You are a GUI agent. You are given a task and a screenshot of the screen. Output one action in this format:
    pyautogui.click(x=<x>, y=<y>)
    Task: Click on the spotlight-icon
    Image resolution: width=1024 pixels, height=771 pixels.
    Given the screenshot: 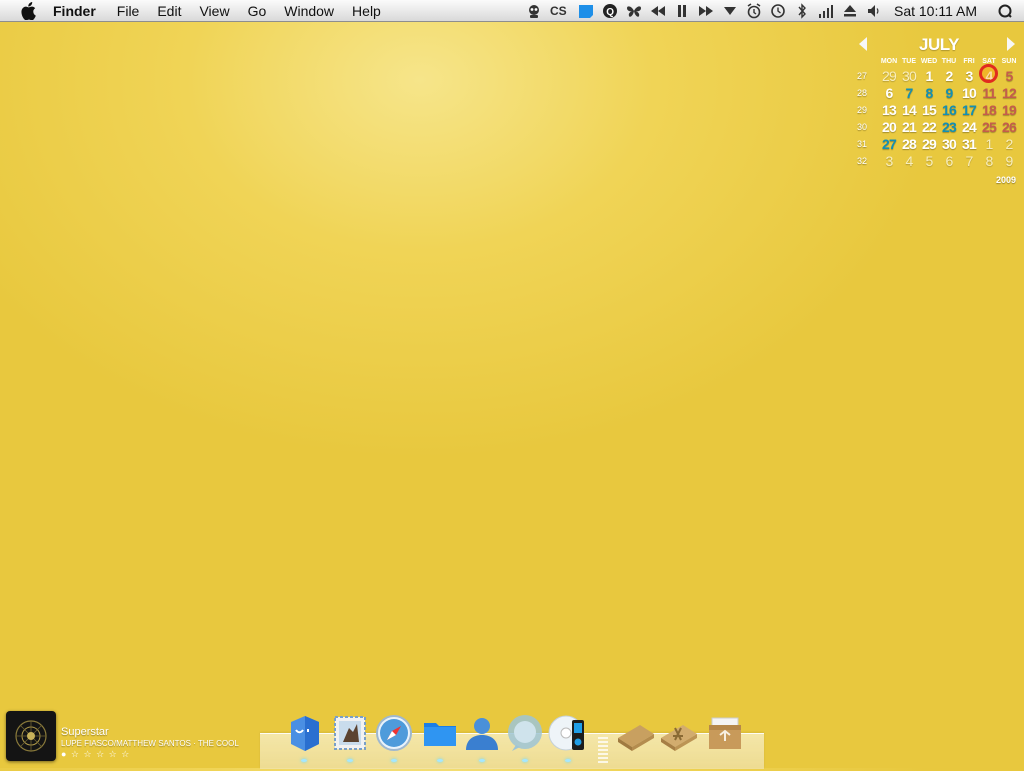 What is the action you would take?
    pyautogui.click(x=1005, y=11)
    